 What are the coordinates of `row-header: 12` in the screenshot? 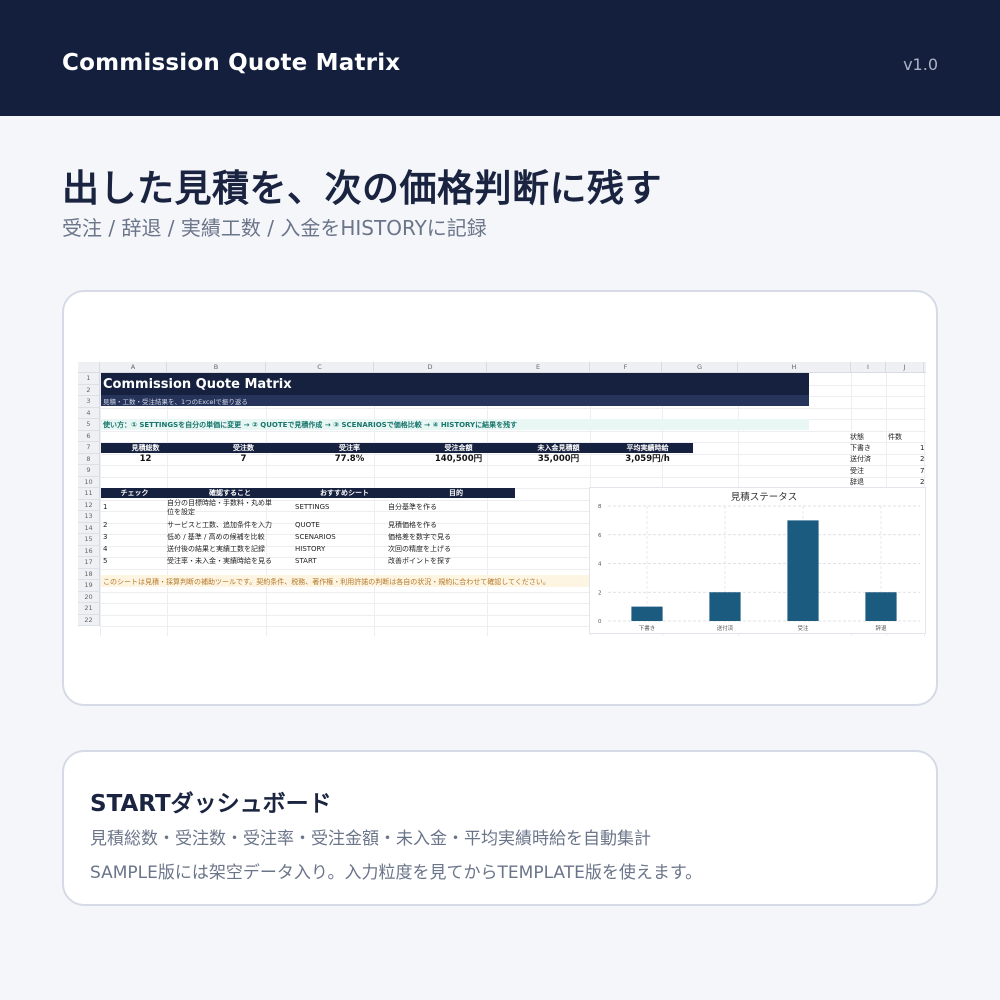 It's located at (89, 505).